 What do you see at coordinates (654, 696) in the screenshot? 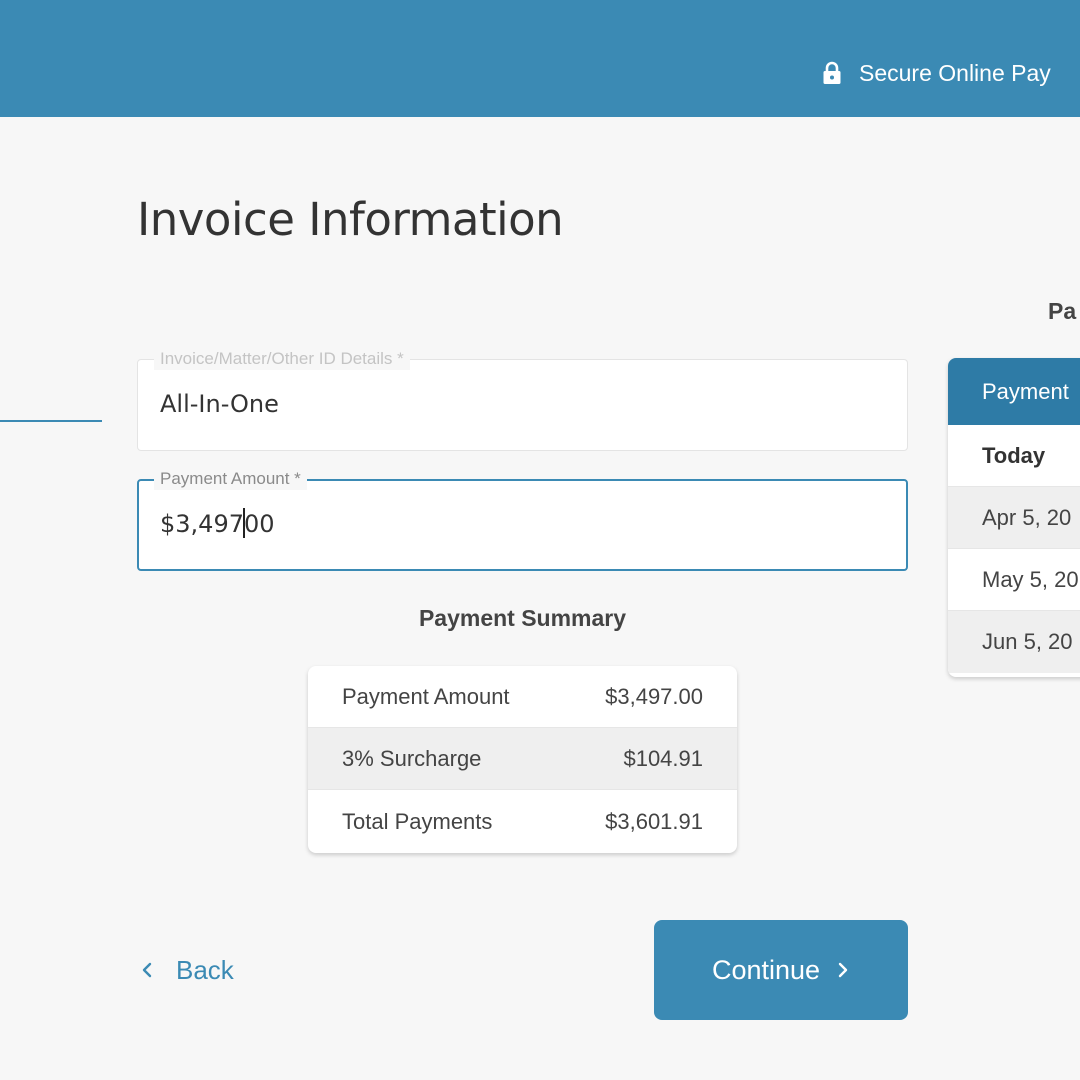
I see `summary-row-value: $3,497.00` at bounding box center [654, 696].